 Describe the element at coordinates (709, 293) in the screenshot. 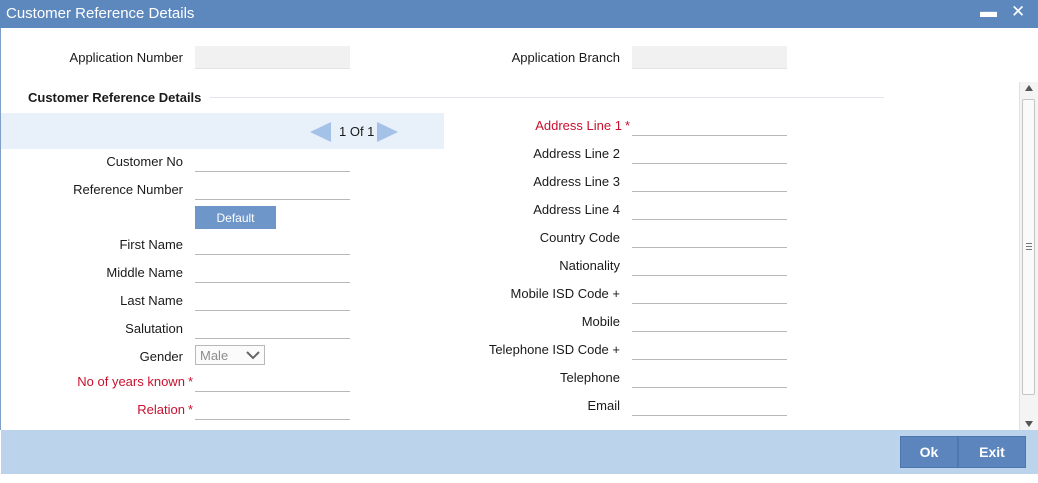

I see `mobile-isd-field` at that location.